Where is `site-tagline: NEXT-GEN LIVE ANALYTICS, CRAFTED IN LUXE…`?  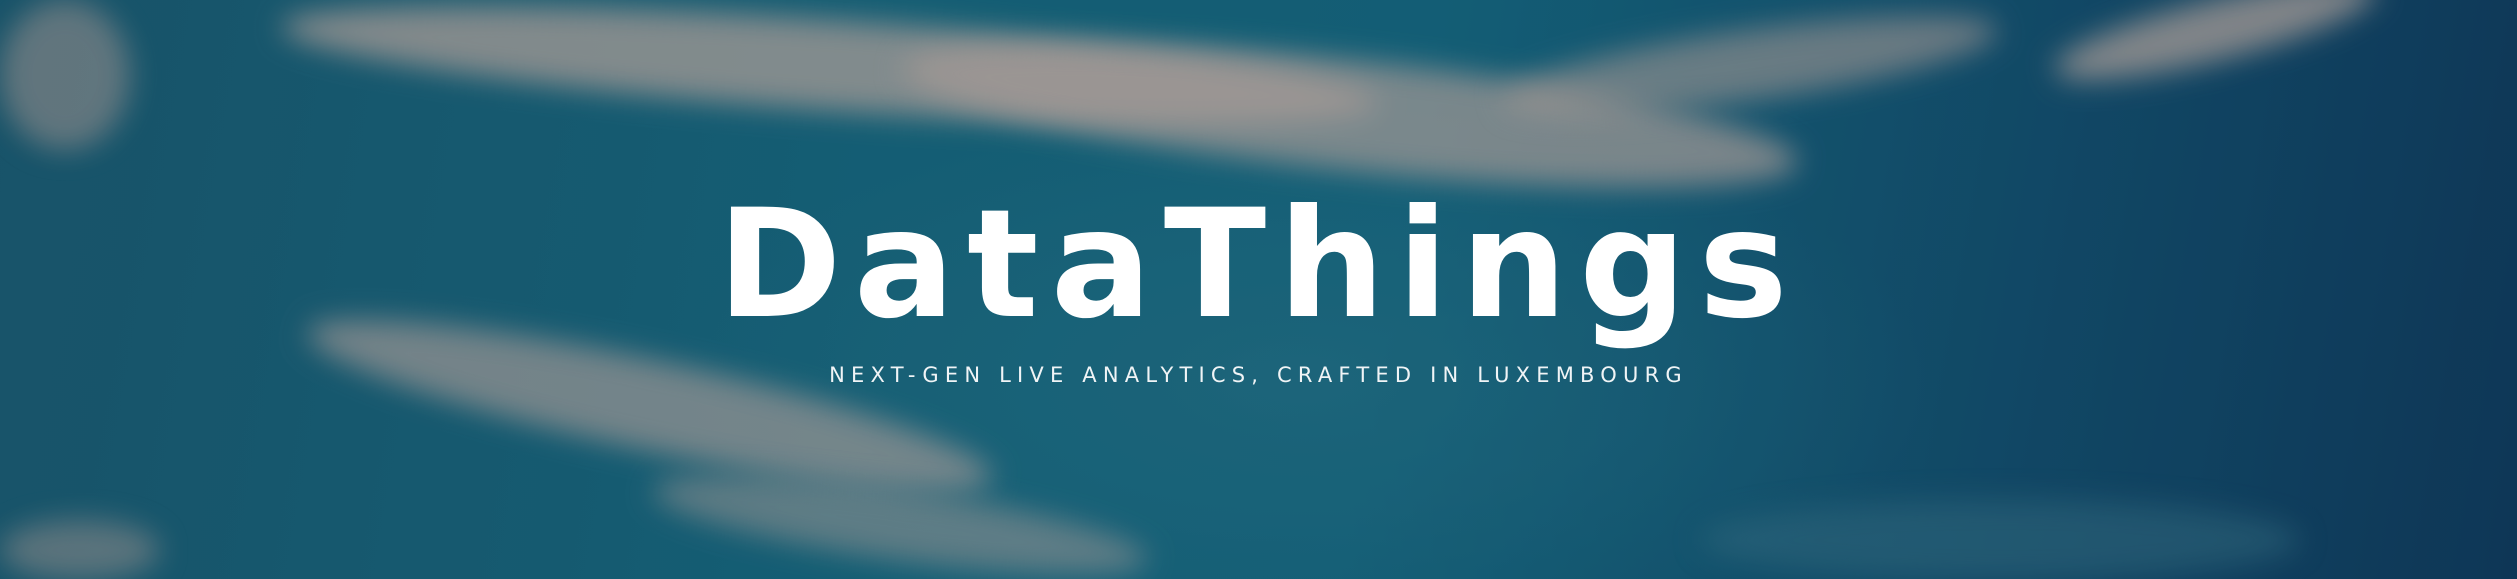
site-tagline: NEXT-GEN LIVE ANALYTICS, CRAFTED IN LUXE… is located at coordinates (1258, 375).